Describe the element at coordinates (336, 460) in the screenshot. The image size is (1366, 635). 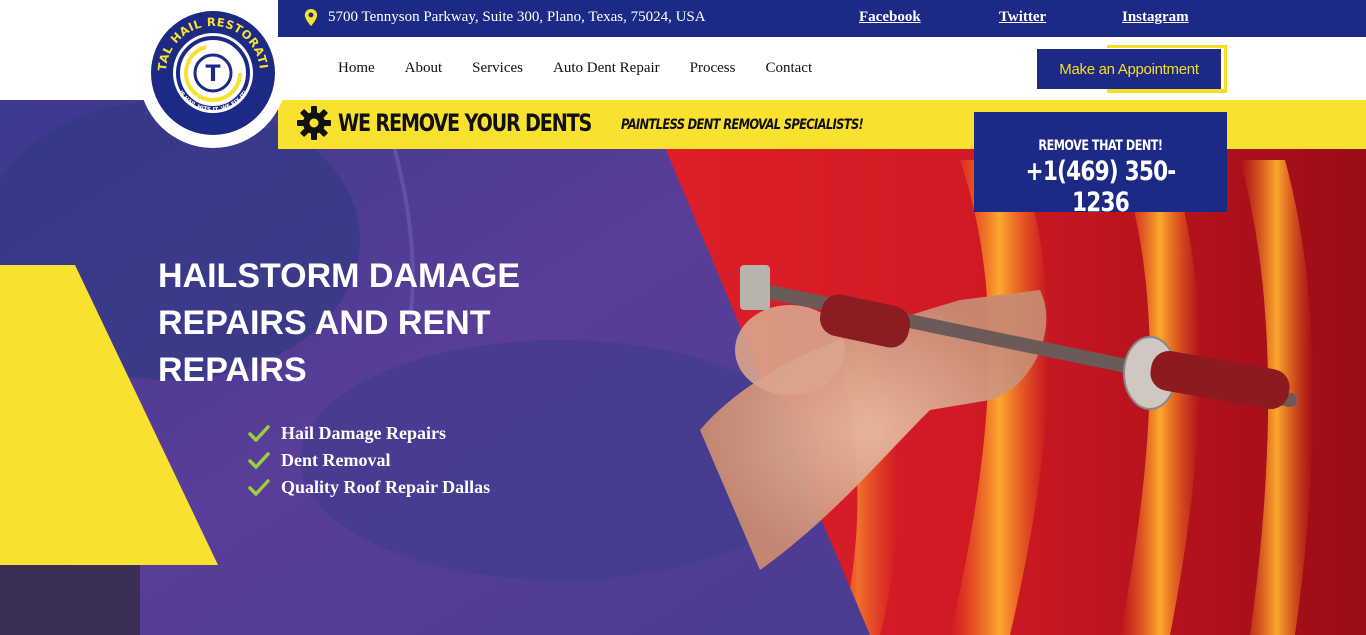
I see `bullet-label: Dent Removal` at that location.